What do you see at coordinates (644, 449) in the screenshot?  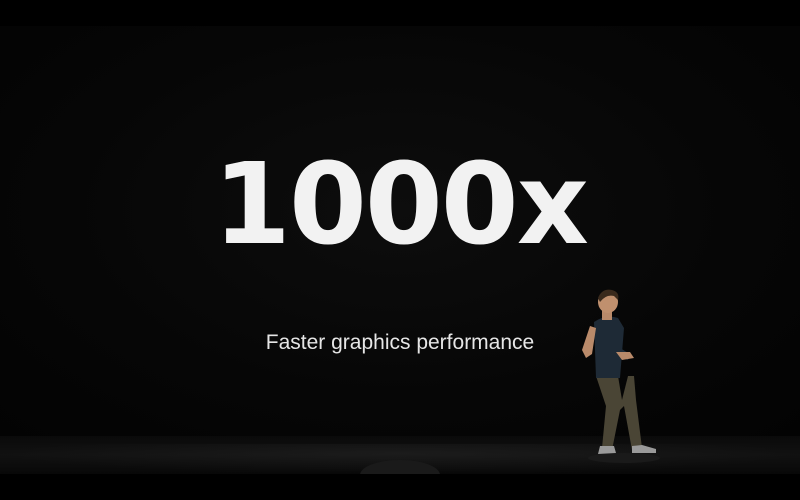 I see `presenter-shoe-right` at bounding box center [644, 449].